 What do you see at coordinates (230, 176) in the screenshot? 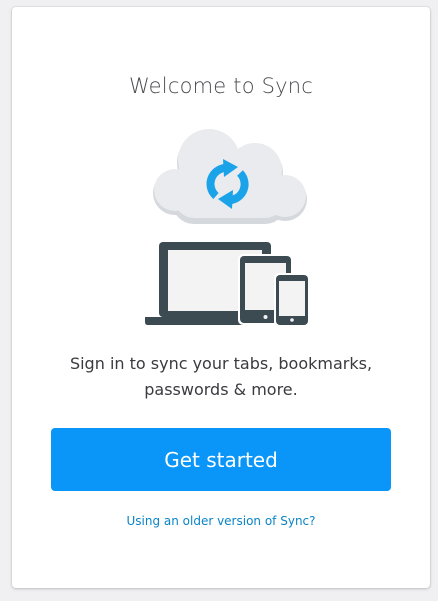
I see `cloud-sync-icon` at bounding box center [230, 176].